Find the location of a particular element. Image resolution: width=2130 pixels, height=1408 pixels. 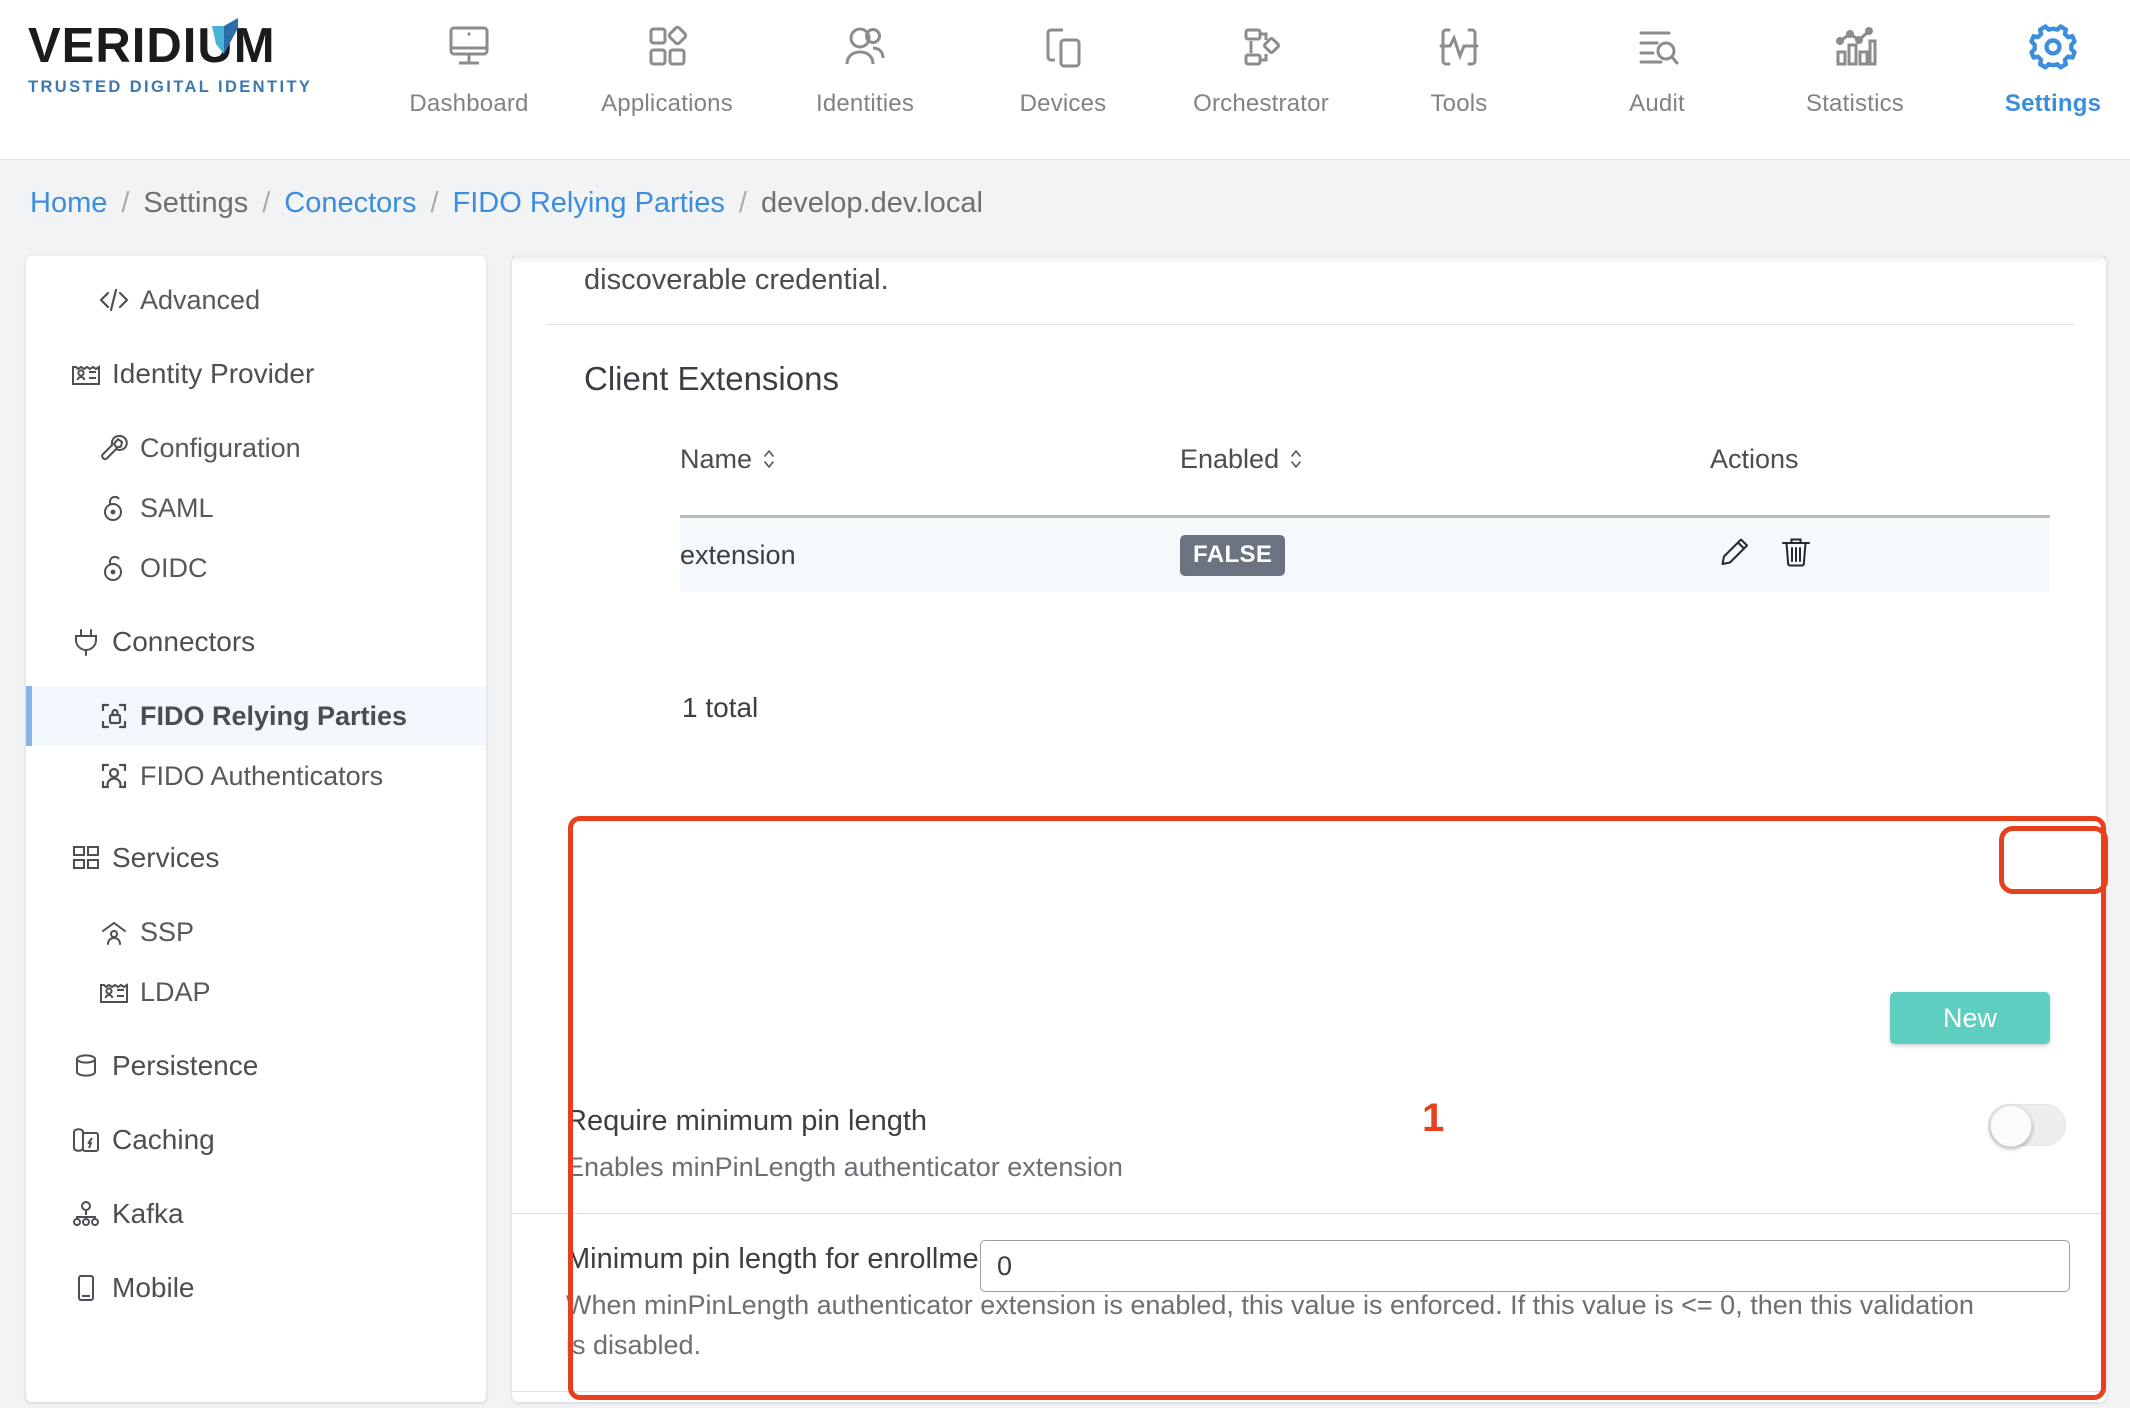

minimum-pin-length-enrollment-input is located at coordinates (1525, 1266).